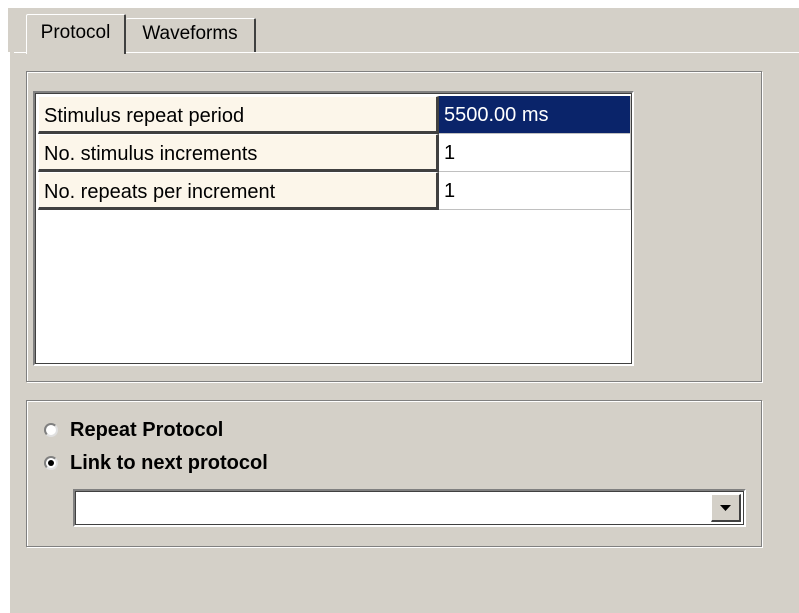 Image resolution: width=799 pixels, height=613 pixels. Describe the element at coordinates (51, 430) in the screenshot. I see `repeat-protocol-radio` at that location.